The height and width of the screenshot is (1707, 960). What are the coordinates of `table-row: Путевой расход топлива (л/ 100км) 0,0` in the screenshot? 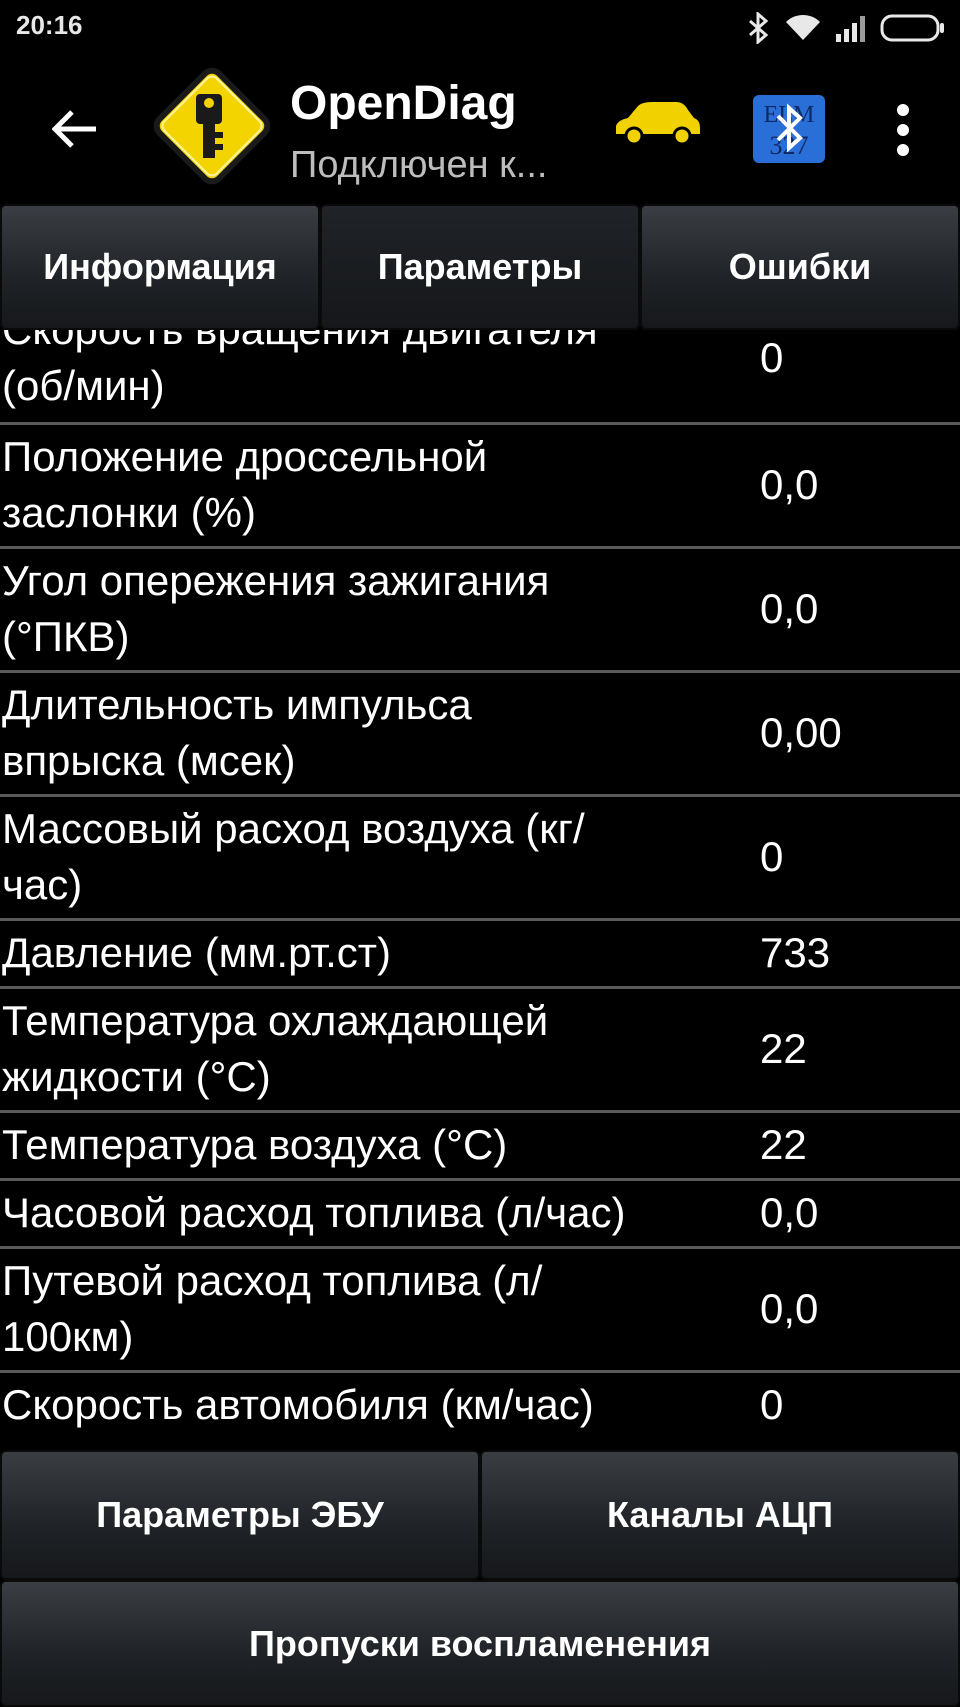 It's located at (480, 1311).